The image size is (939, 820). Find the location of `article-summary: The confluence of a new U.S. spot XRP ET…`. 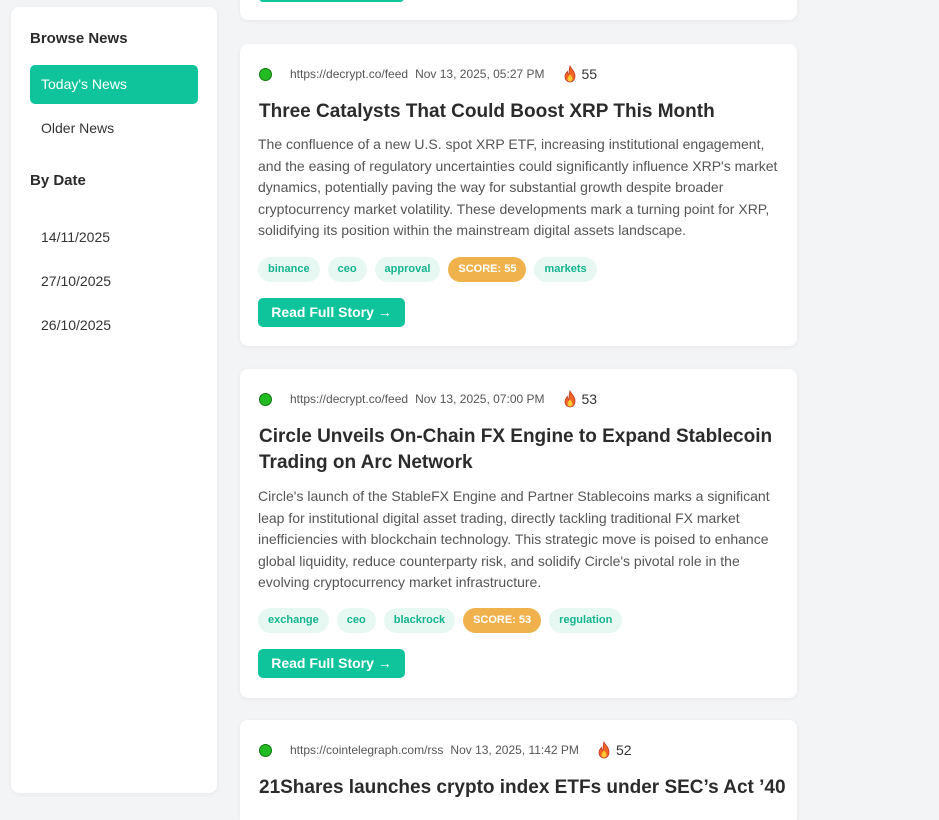

article-summary: The confluence of a new U.S. spot XRP ET… is located at coordinates (518, 187).